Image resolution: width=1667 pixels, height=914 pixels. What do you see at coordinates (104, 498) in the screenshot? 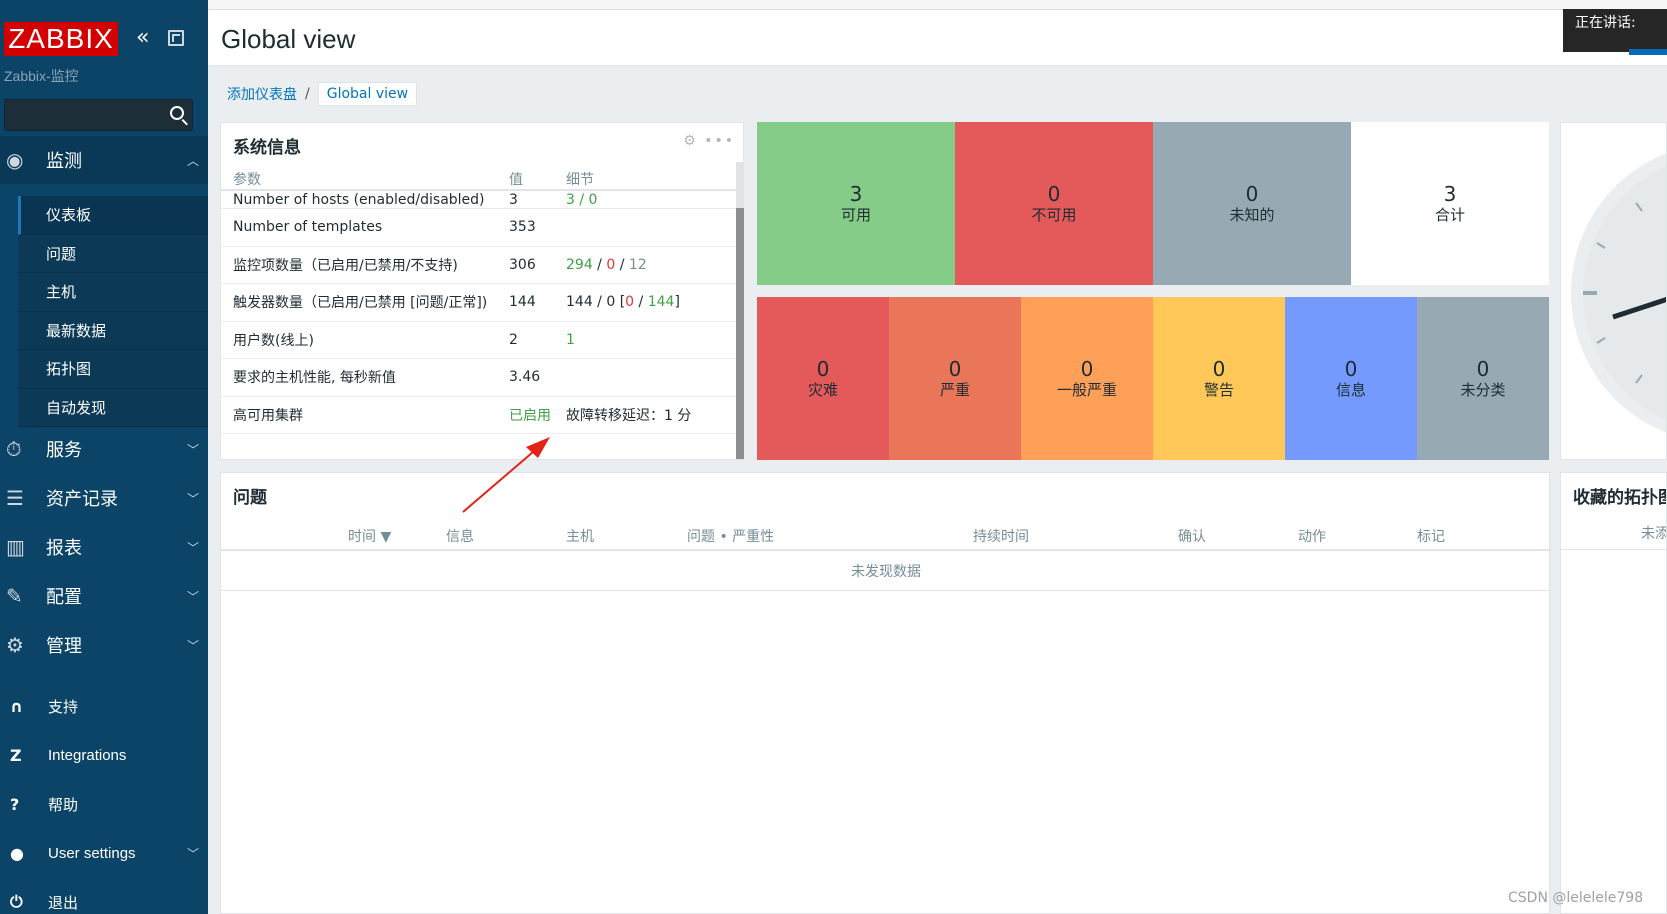
I see `nav-inventory: ☰ 资产记录 ﹀` at bounding box center [104, 498].